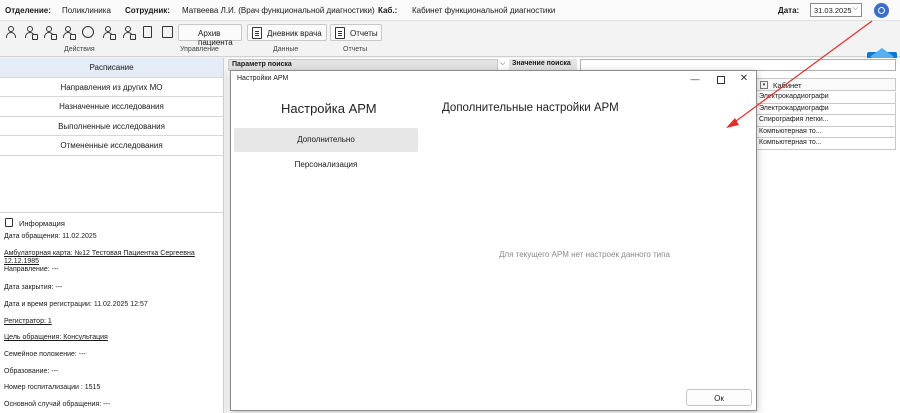 The width and height of the screenshot is (900, 413). What do you see at coordinates (168, 32) in the screenshot?
I see `document-list-icon` at bounding box center [168, 32].